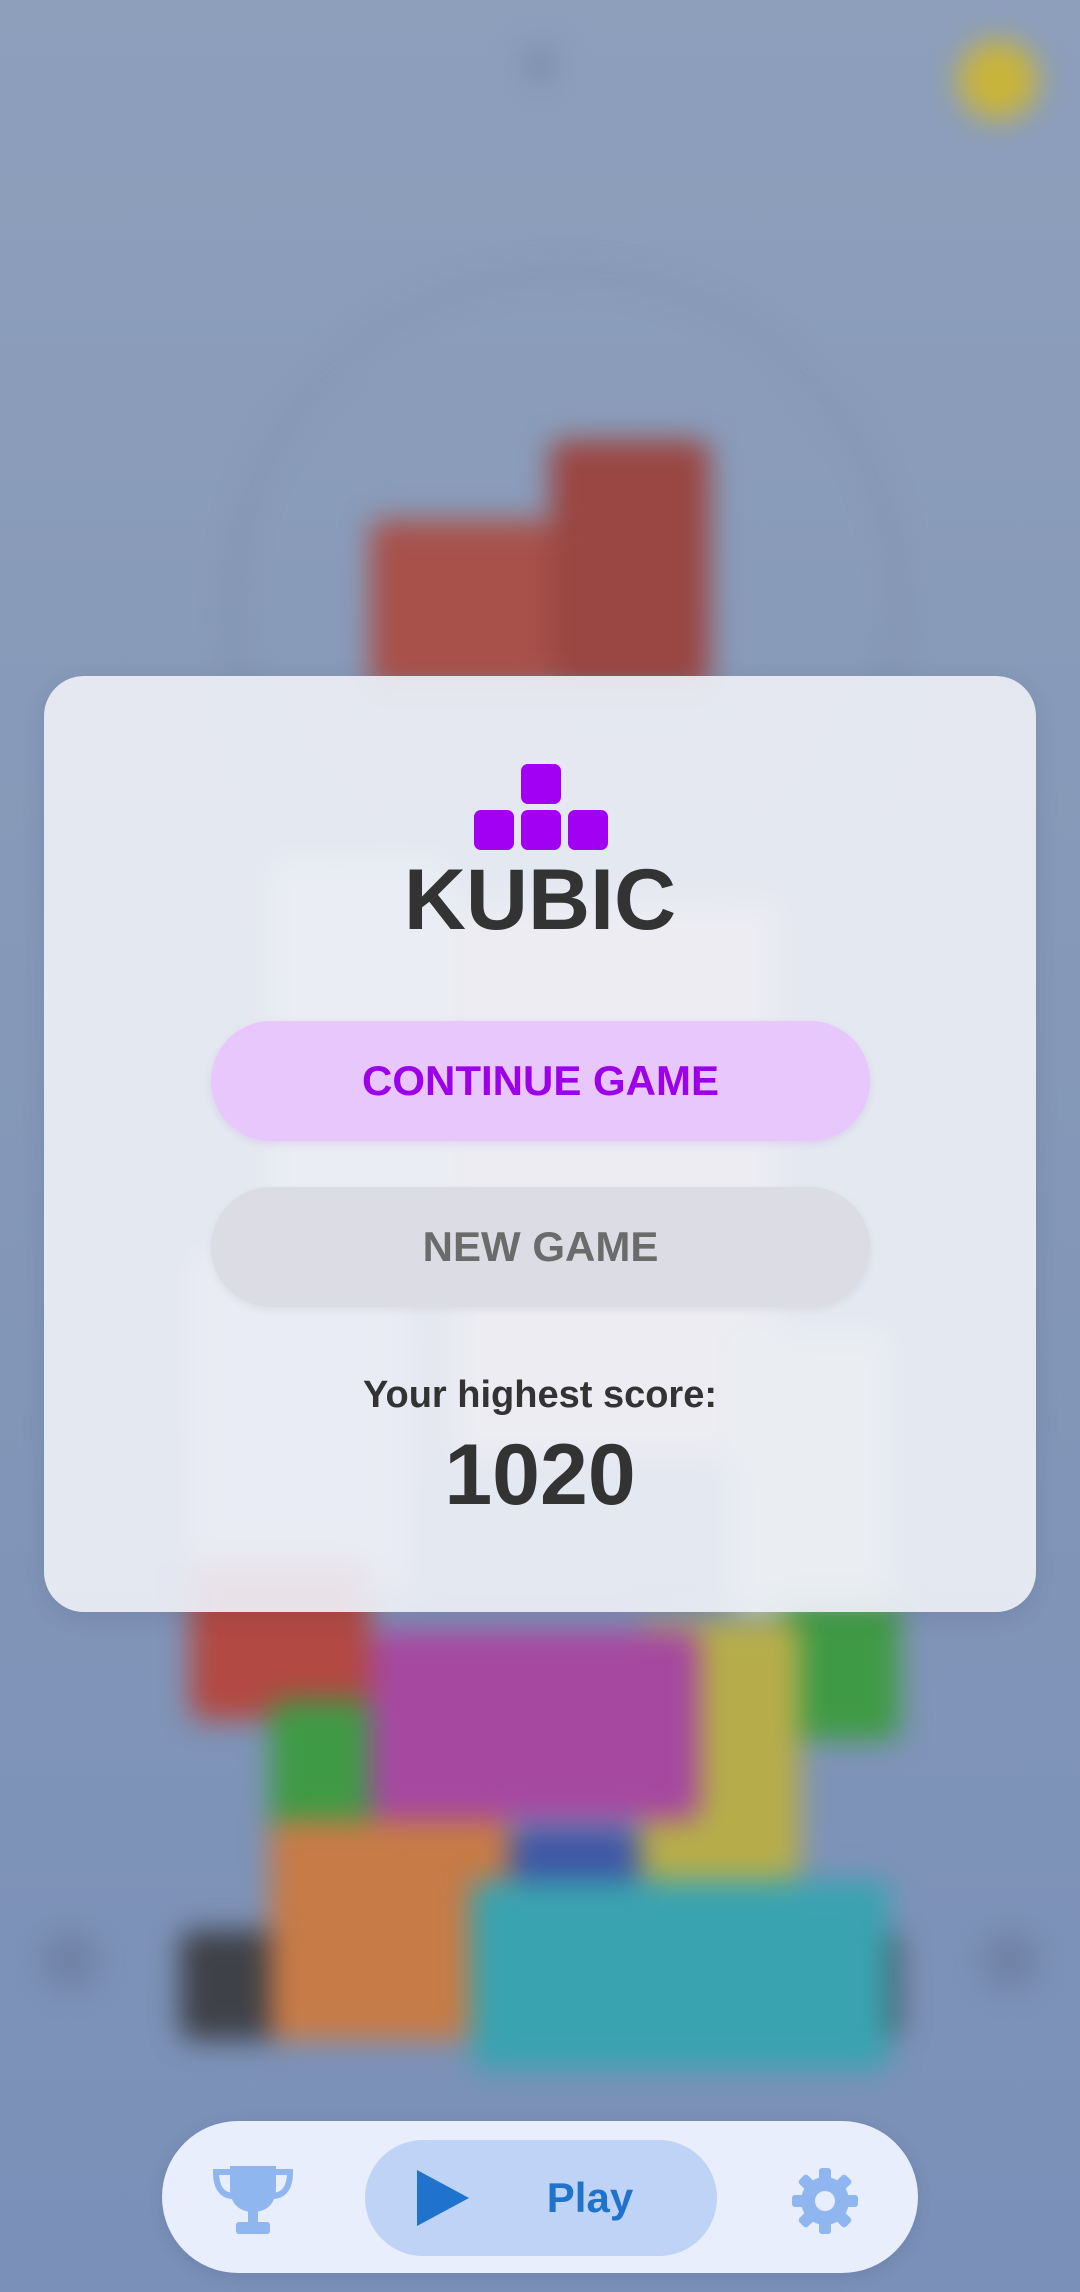  I want to click on rotate-left-icon, so click(70, 1960).